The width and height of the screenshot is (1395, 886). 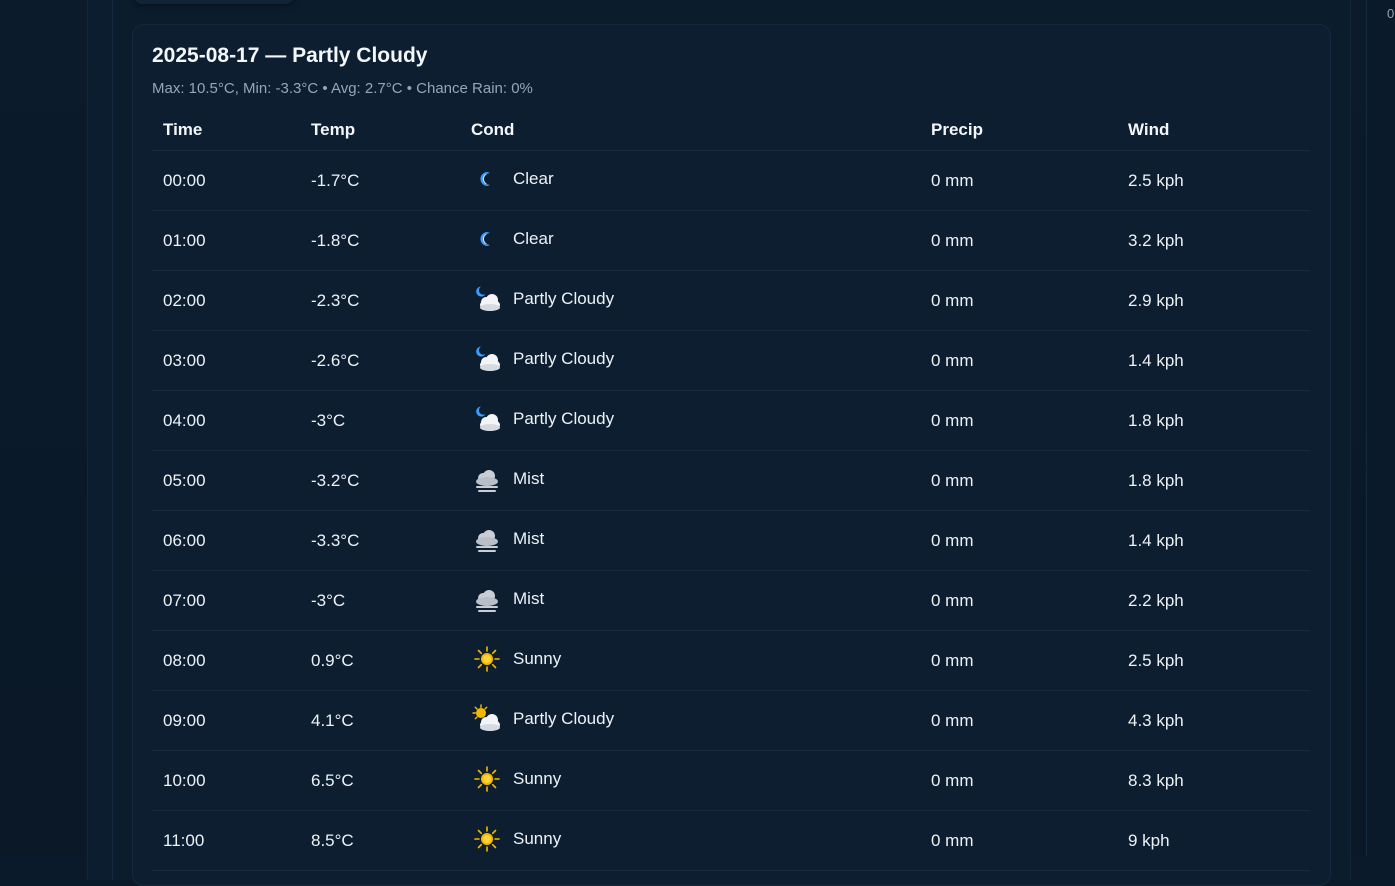 I want to click on table-row: 05:00 -3.2°C Mist 0 mm 1.8 kph, so click(x=731, y=480).